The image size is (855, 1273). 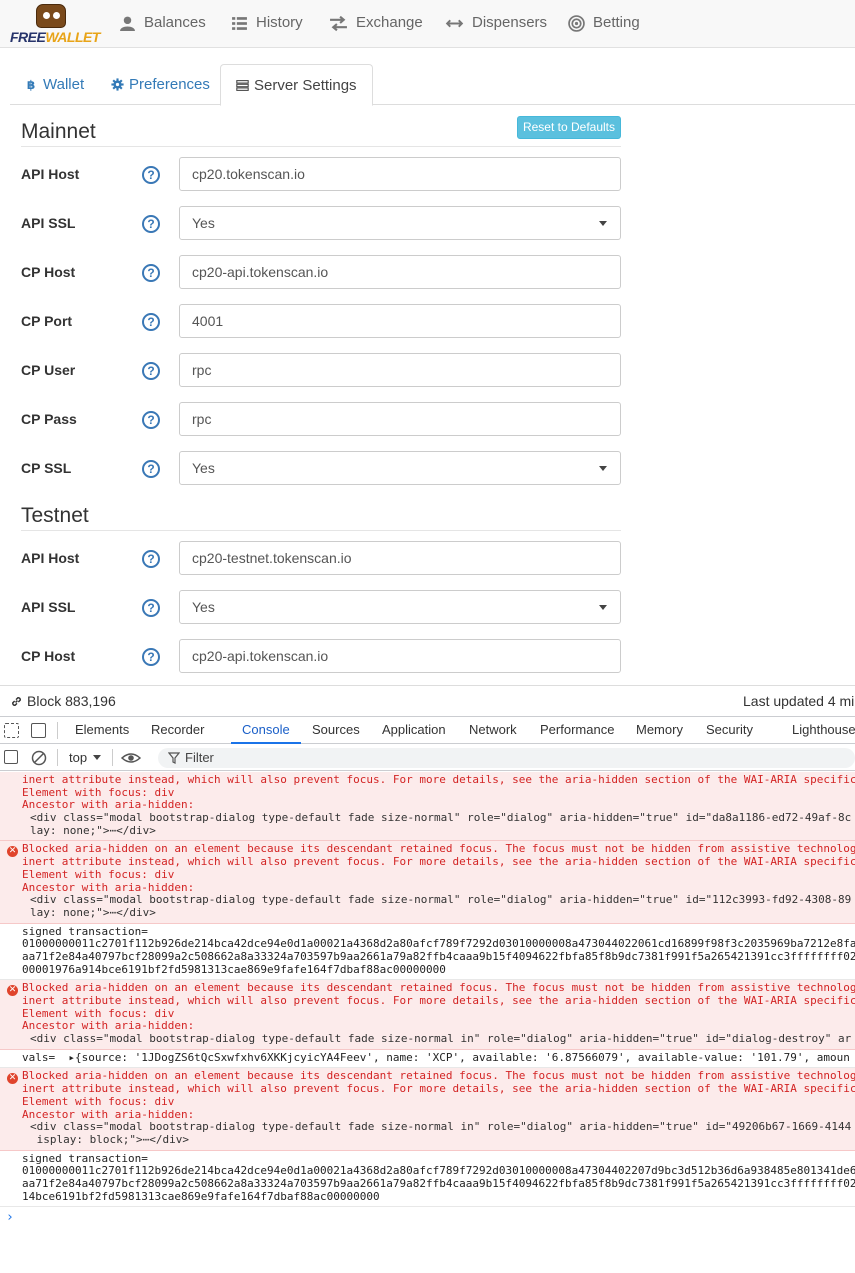 What do you see at coordinates (50, 558) in the screenshot?
I see `testnet-api-host-label: API Host` at bounding box center [50, 558].